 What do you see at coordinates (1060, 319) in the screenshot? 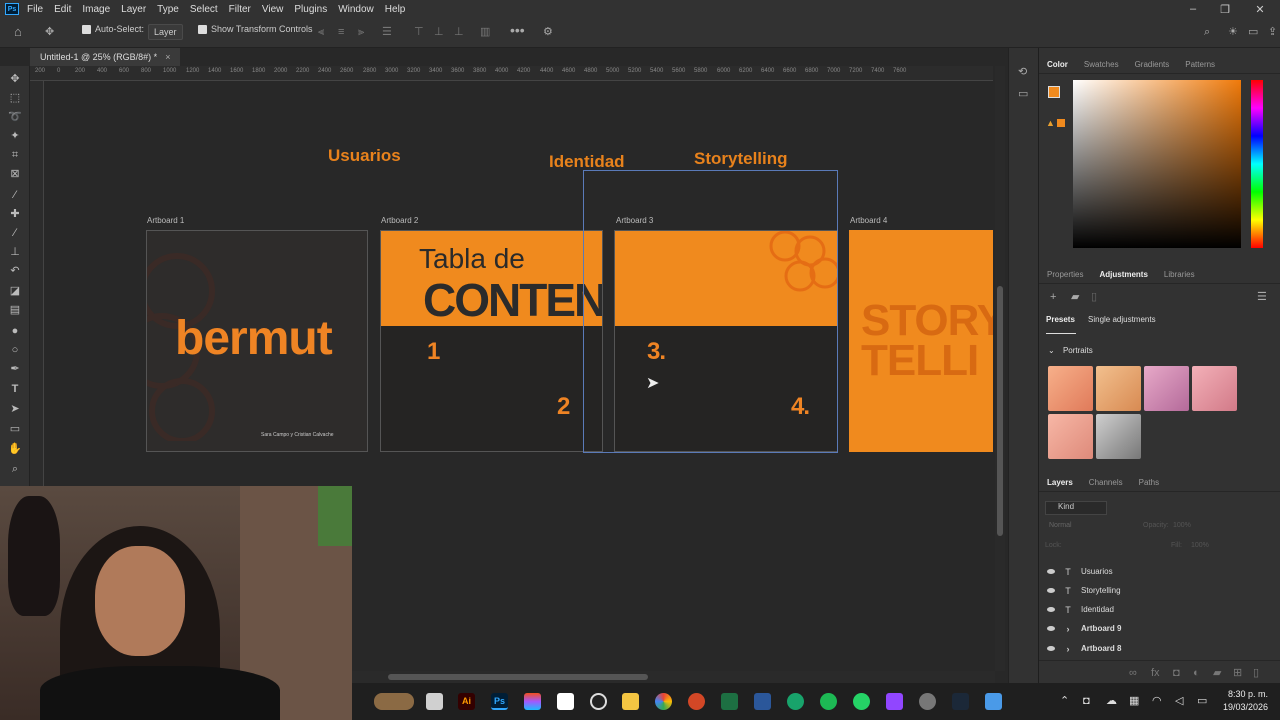
I see `tab-presets: Presets` at bounding box center [1060, 319].